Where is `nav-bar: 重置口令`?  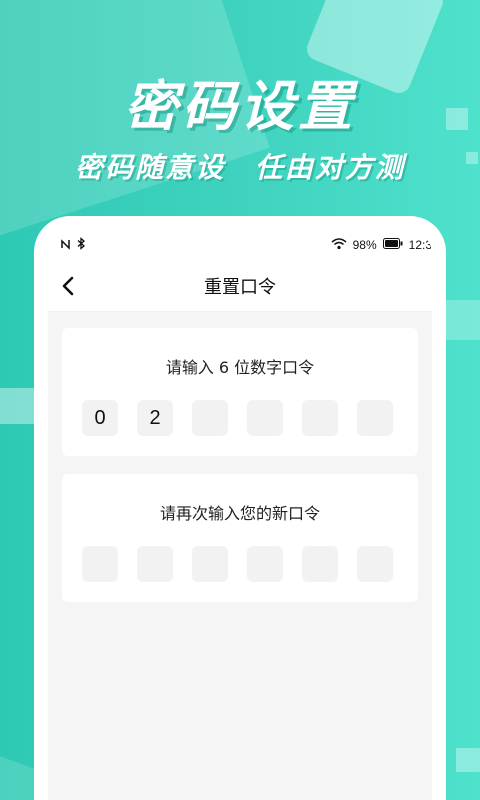
nav-bar: 重置口令 is located at coordinates (240, 286).